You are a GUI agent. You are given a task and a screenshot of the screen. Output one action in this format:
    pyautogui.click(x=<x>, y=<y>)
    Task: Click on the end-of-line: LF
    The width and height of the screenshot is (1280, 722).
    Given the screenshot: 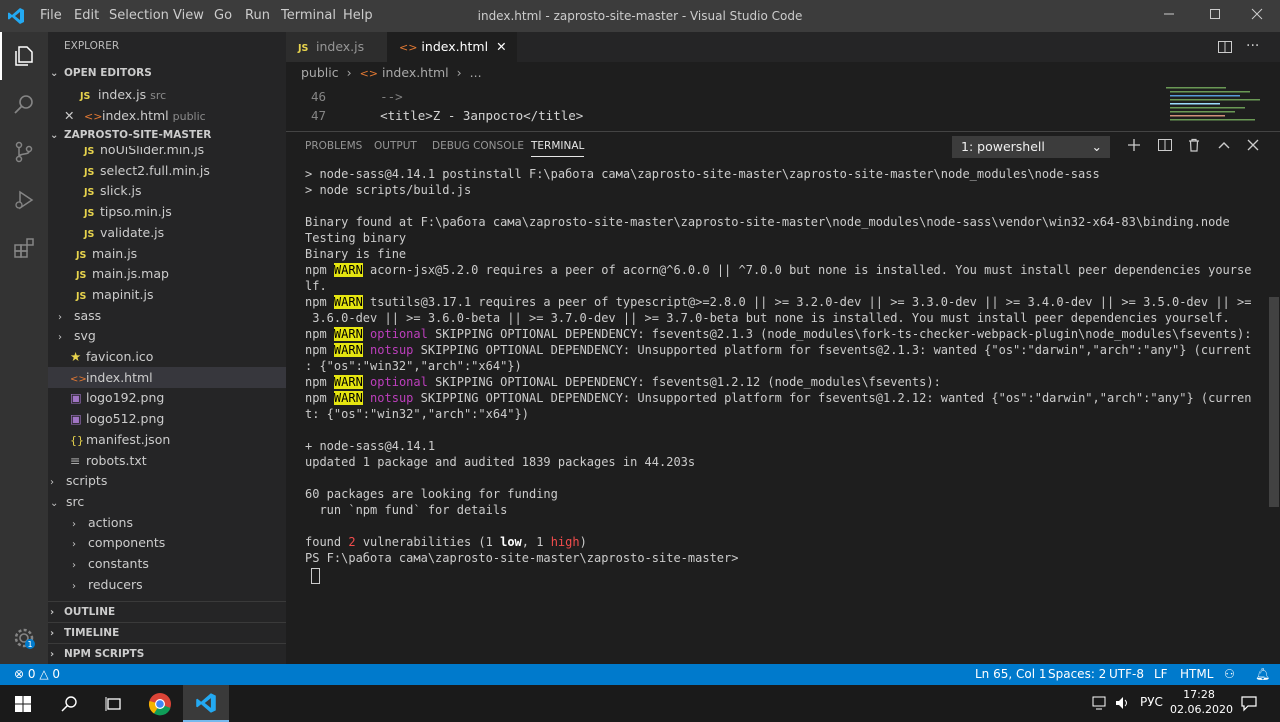 What is the action you would take?
    pyautogui.click(x=1161, y=674)
    